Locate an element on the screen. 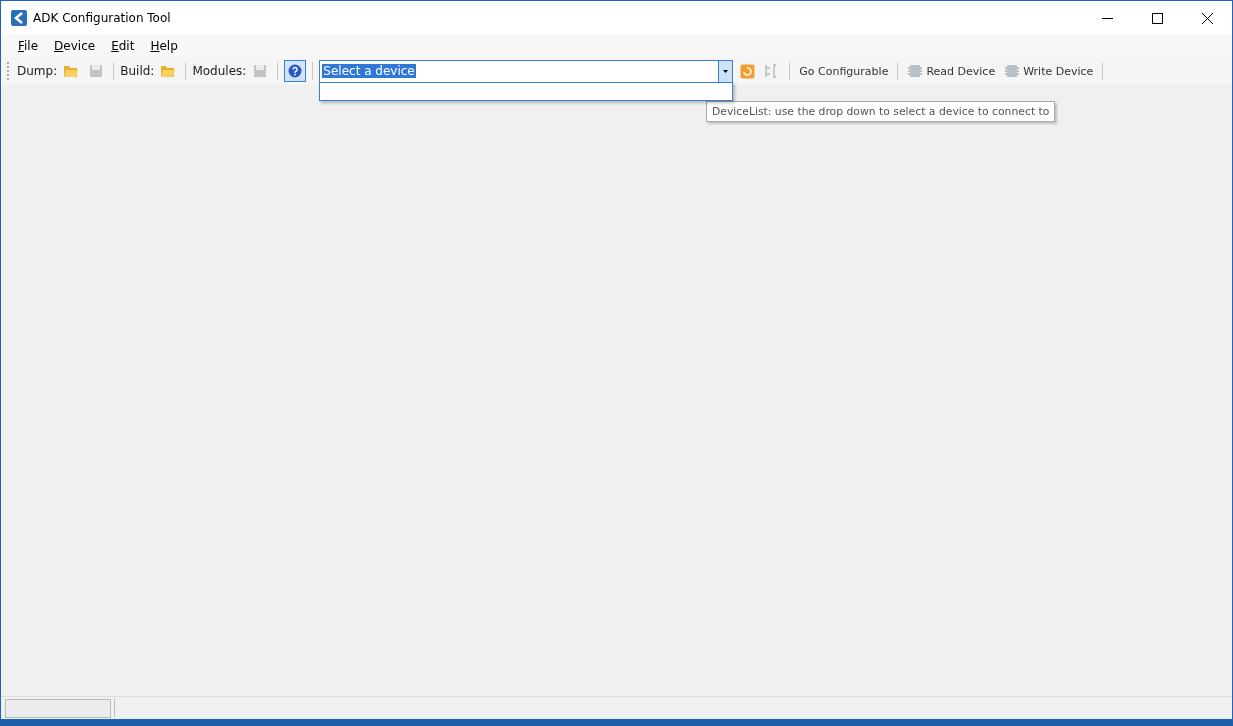  toolbar-label: Dump: is located at coordinates (37, 71).